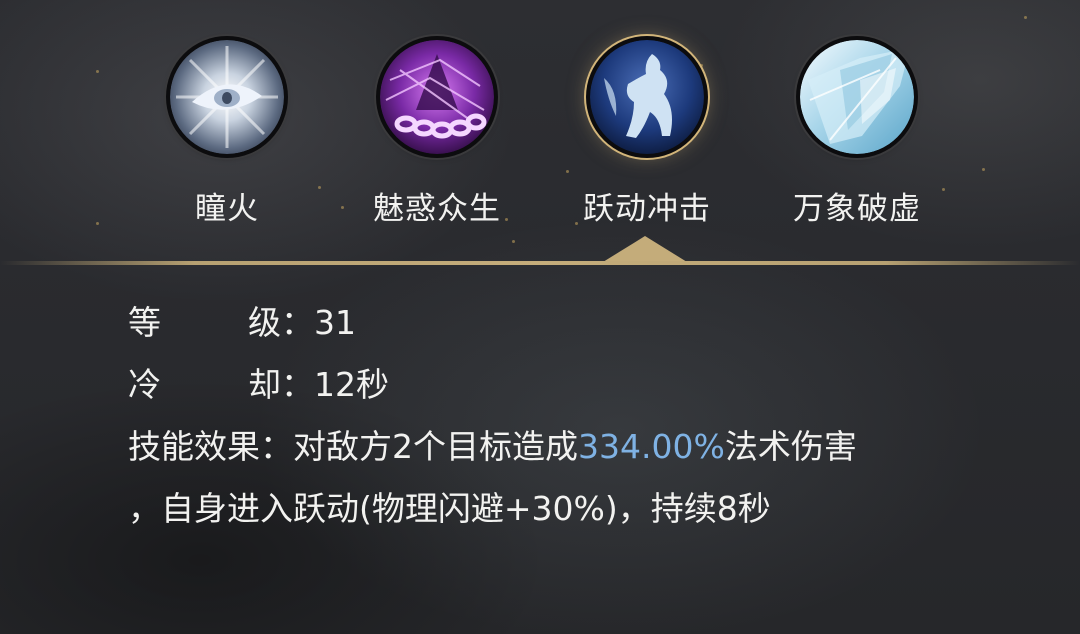  What do you see at coordinates (857, 209) in the screenshot?
I see `skill-name: 万象破虚` at bounding box center [857, 209].